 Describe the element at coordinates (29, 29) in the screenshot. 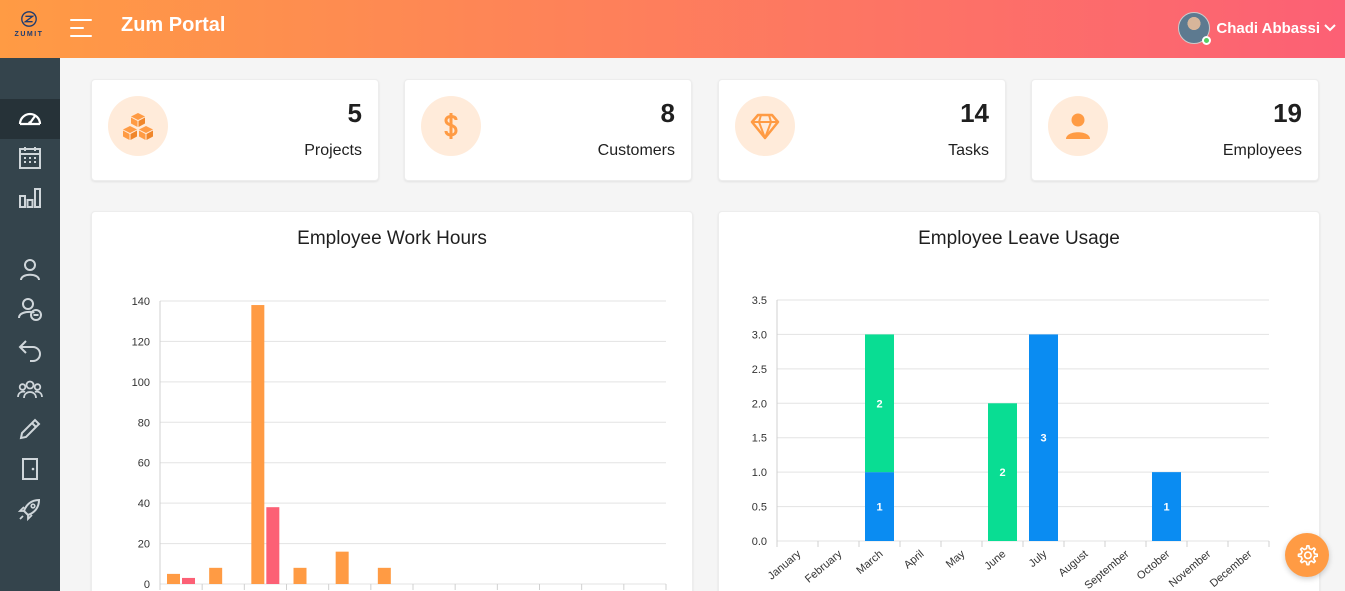

I see `company-logo: ZUMIT` at that location.